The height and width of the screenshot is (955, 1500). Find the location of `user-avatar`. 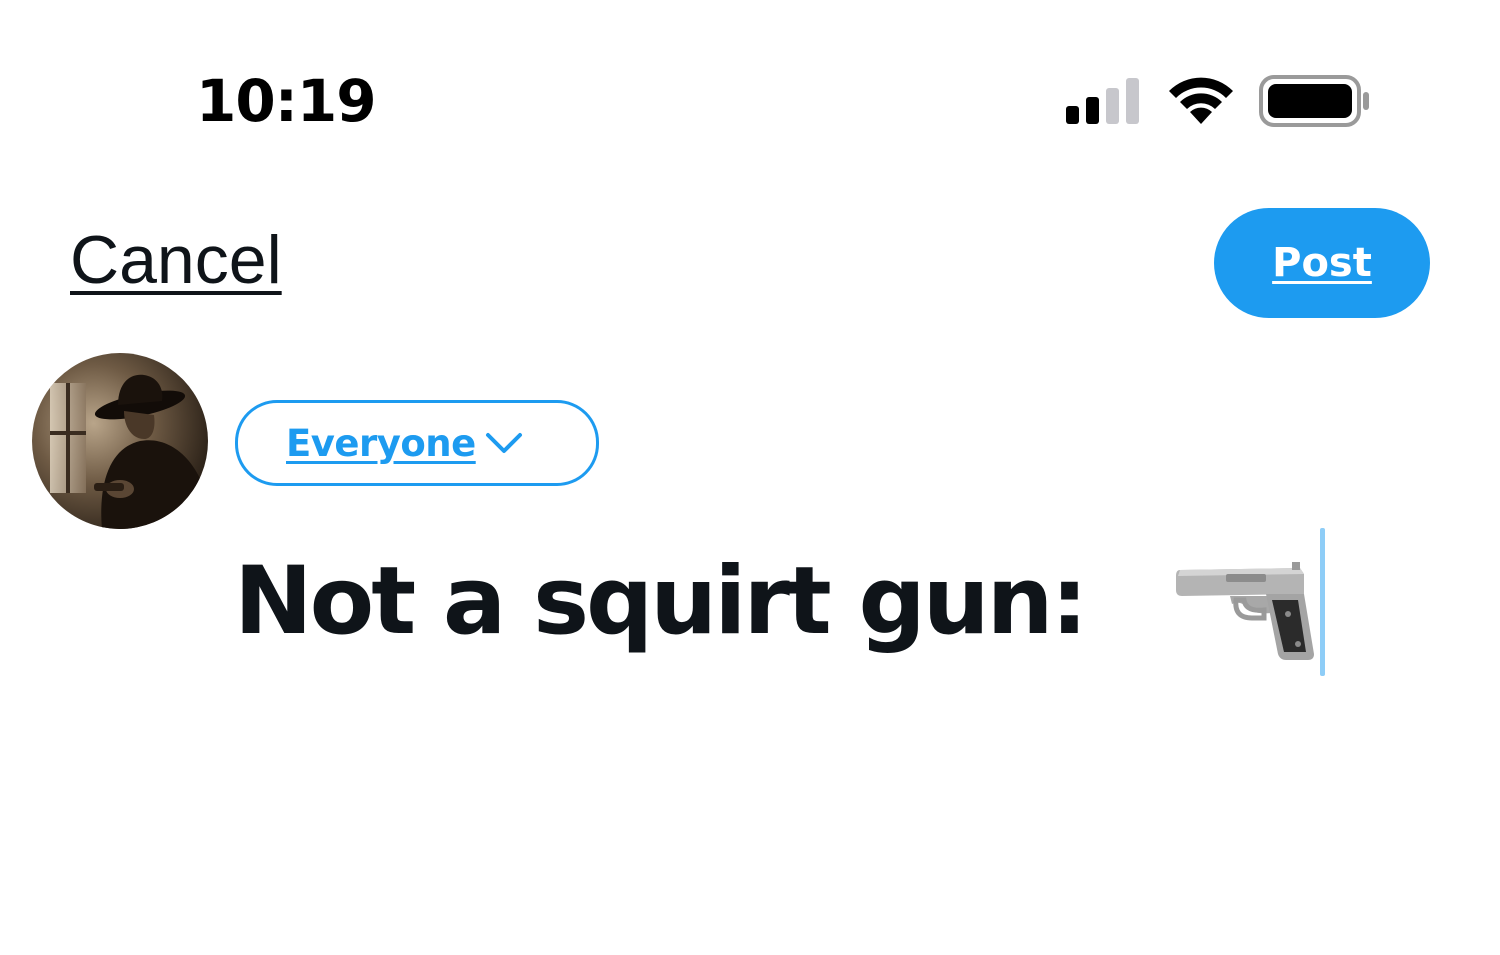

user-avatar is located at coordinates (120, 441).